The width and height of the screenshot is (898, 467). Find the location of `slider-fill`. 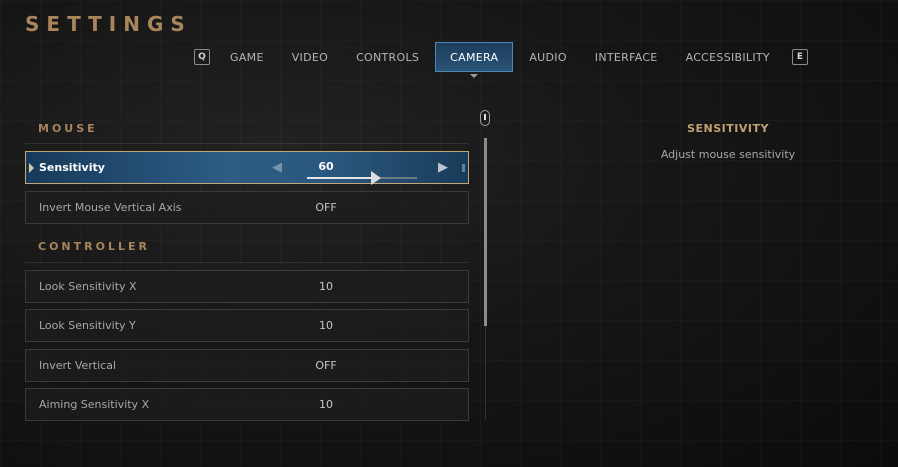

slider-fill is located at coordinates (340, 178).